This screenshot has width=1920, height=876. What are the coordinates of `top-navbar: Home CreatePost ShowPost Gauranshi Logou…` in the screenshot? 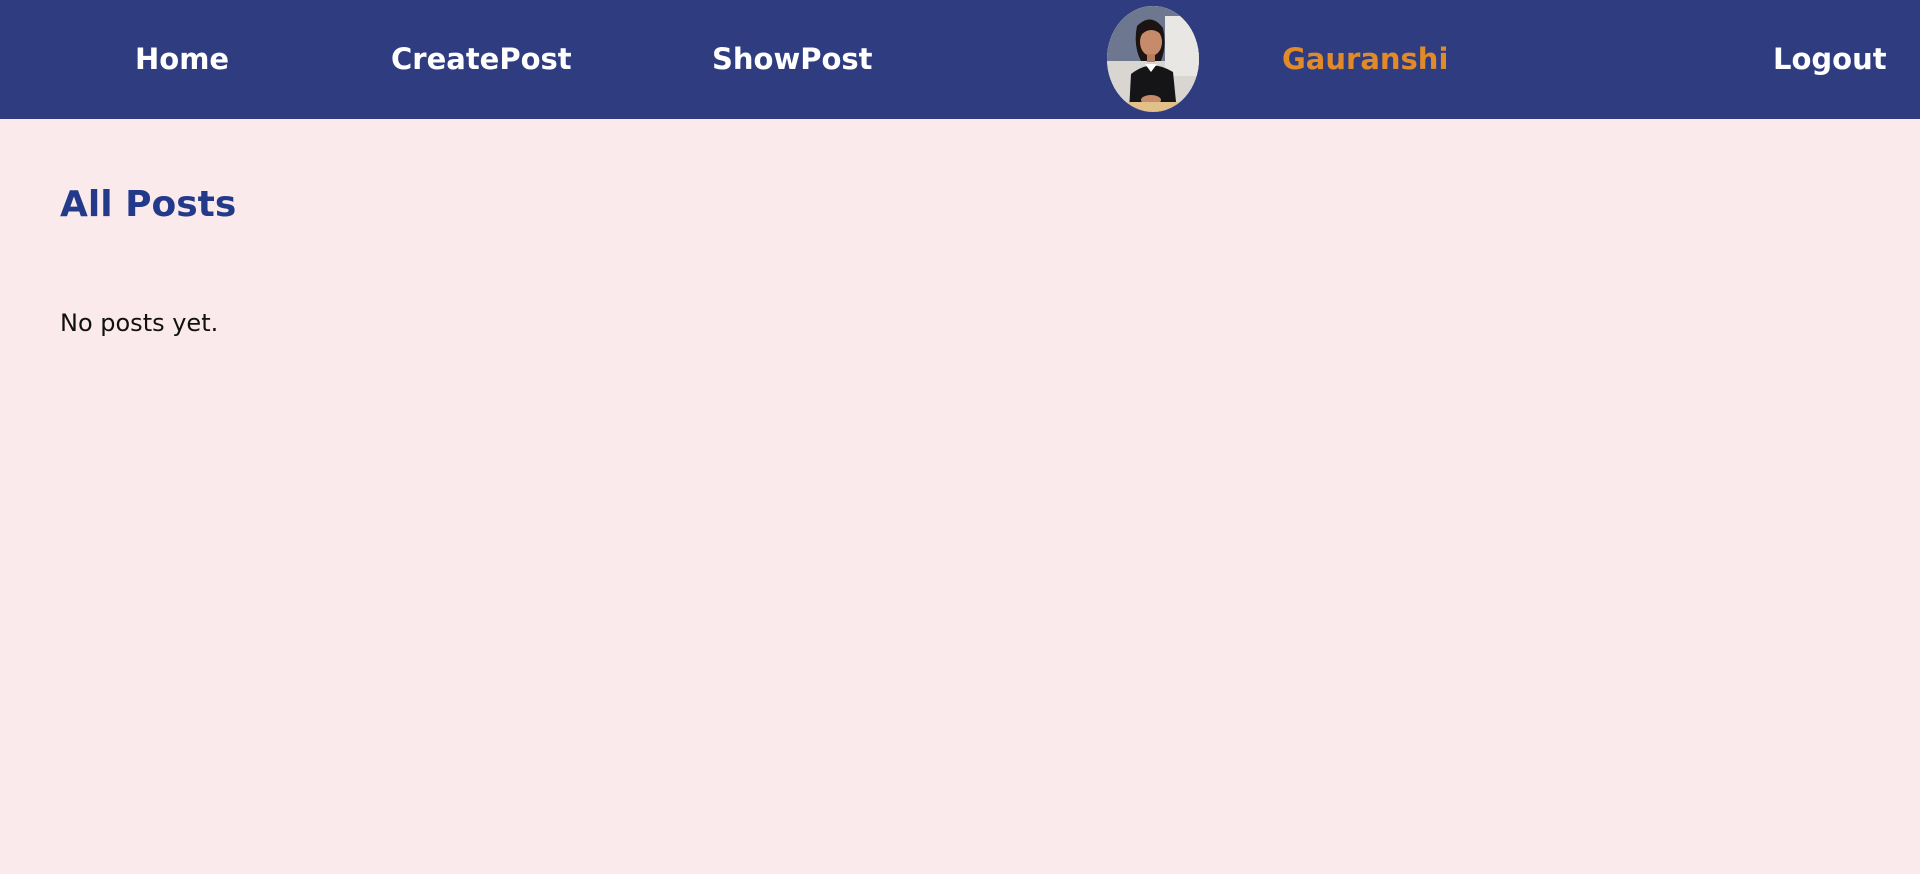 It's located at (960, 59).